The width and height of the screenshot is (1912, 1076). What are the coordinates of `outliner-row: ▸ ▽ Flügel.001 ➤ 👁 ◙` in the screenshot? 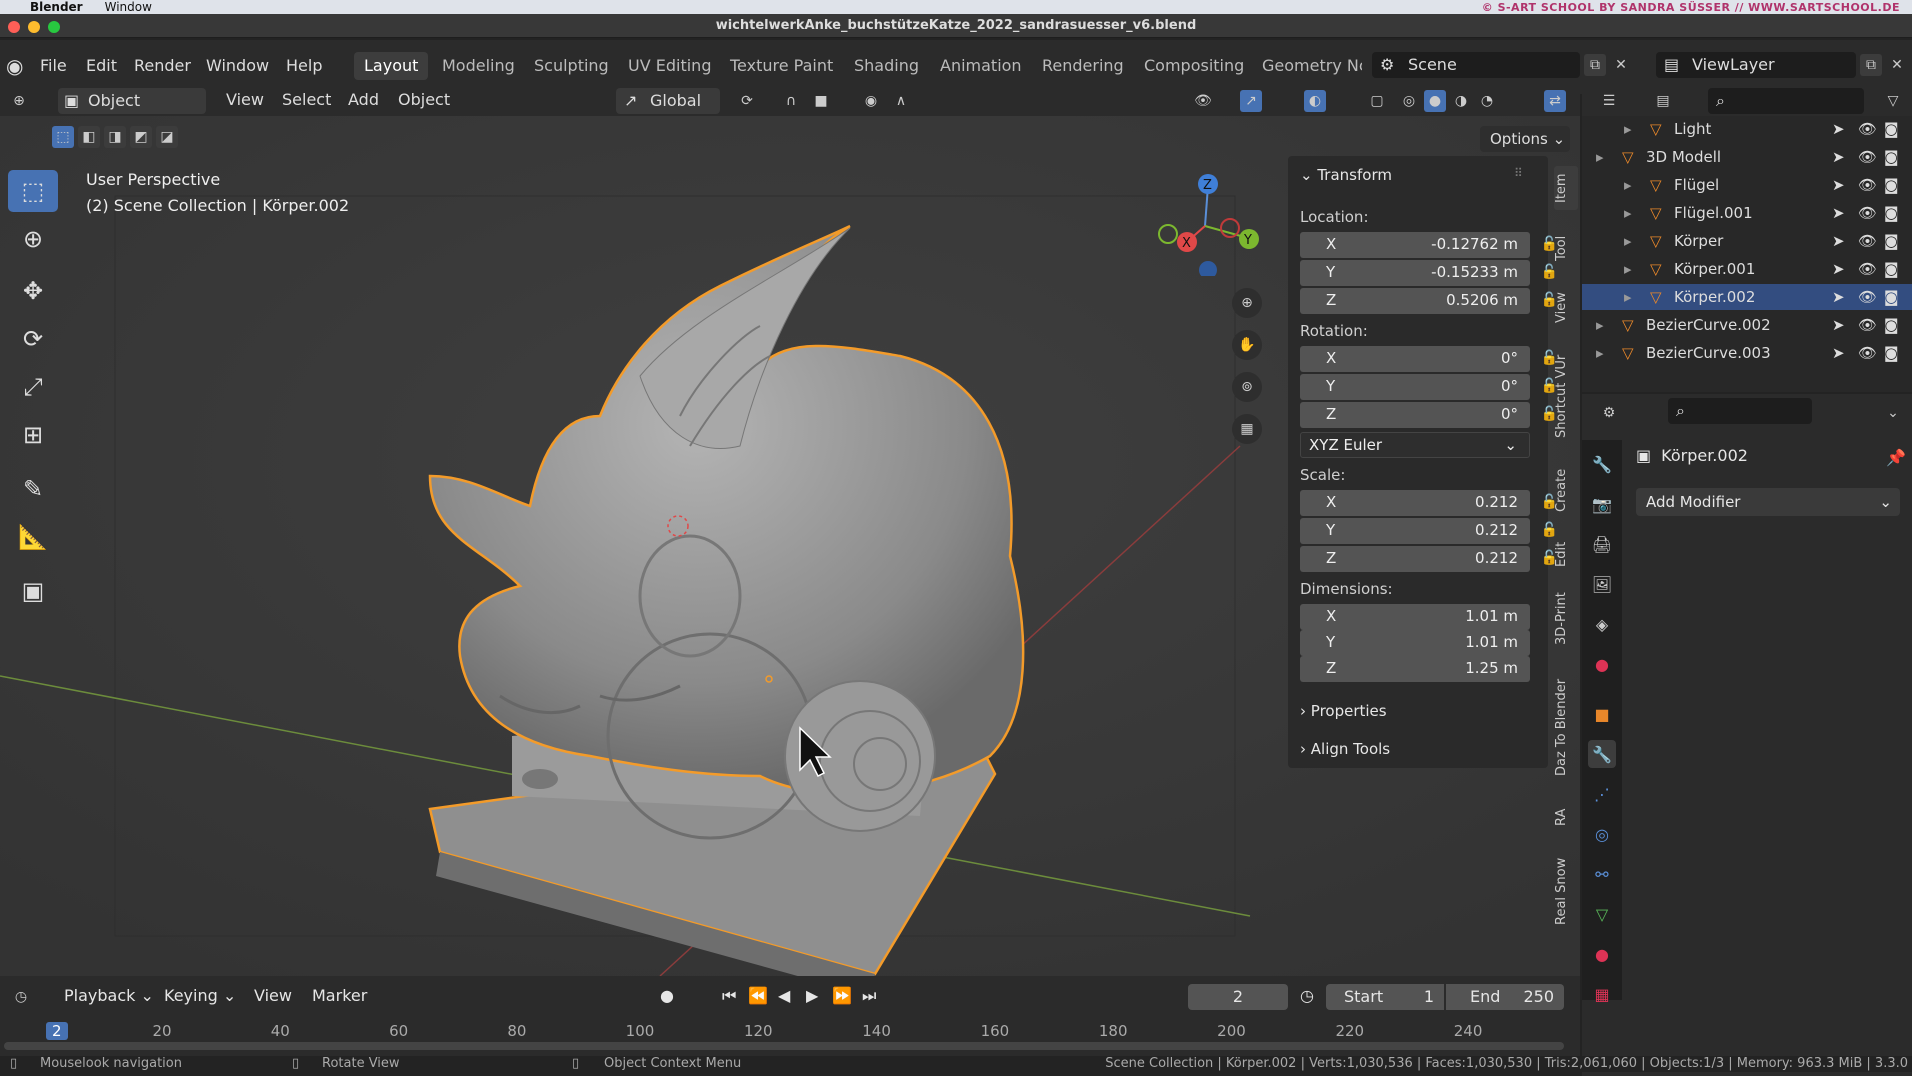 It's located at (1747, 213).